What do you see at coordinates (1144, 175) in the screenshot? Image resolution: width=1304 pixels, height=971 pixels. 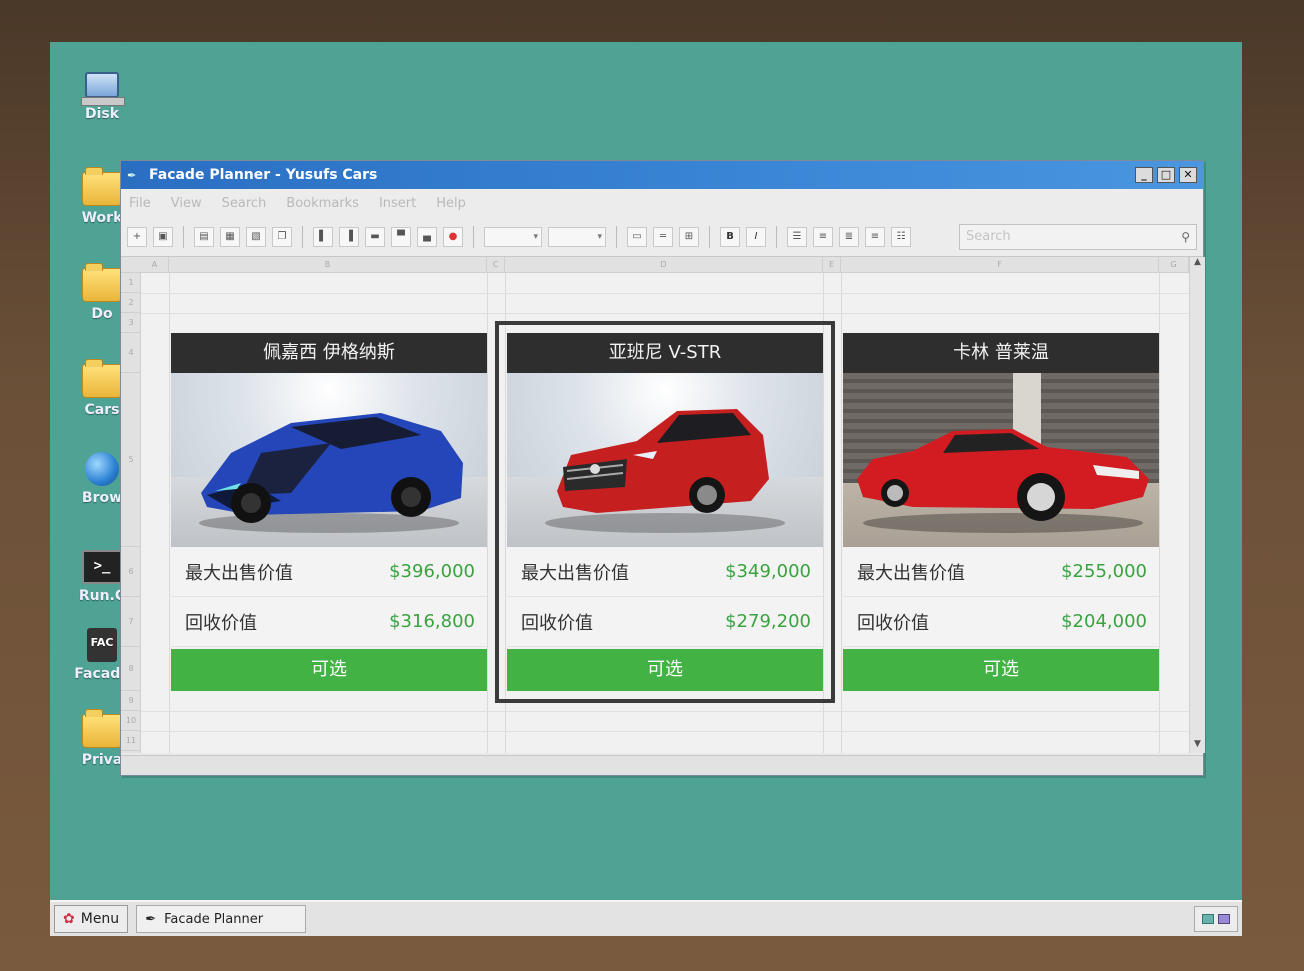 I see `minimize-button: _` at bounding box center [1144, 175].